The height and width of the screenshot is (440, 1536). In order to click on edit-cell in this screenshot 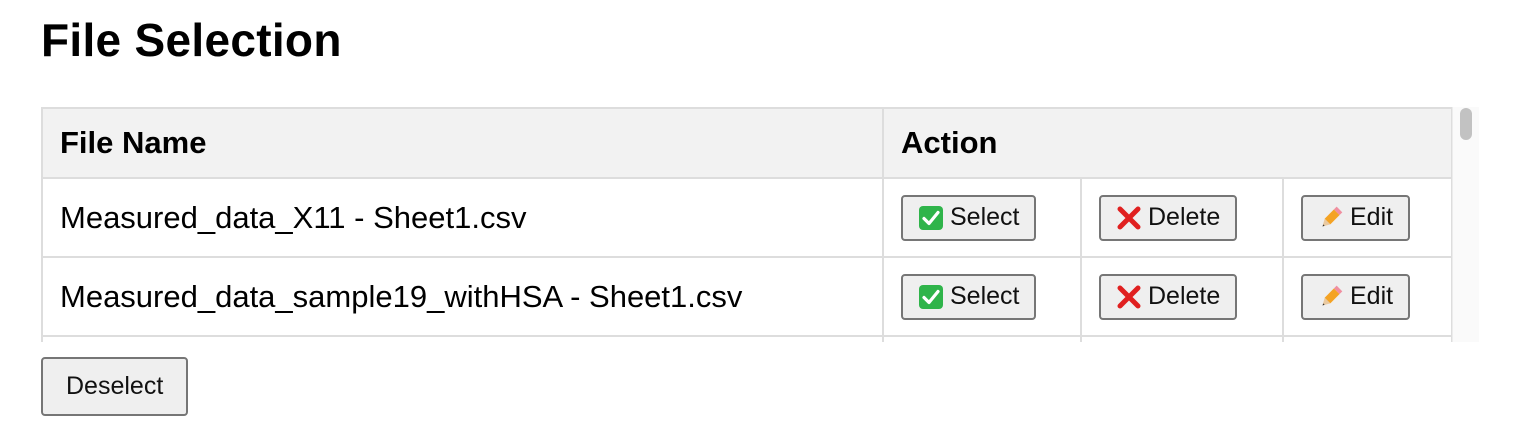, I will do `click(1367, 338)`.